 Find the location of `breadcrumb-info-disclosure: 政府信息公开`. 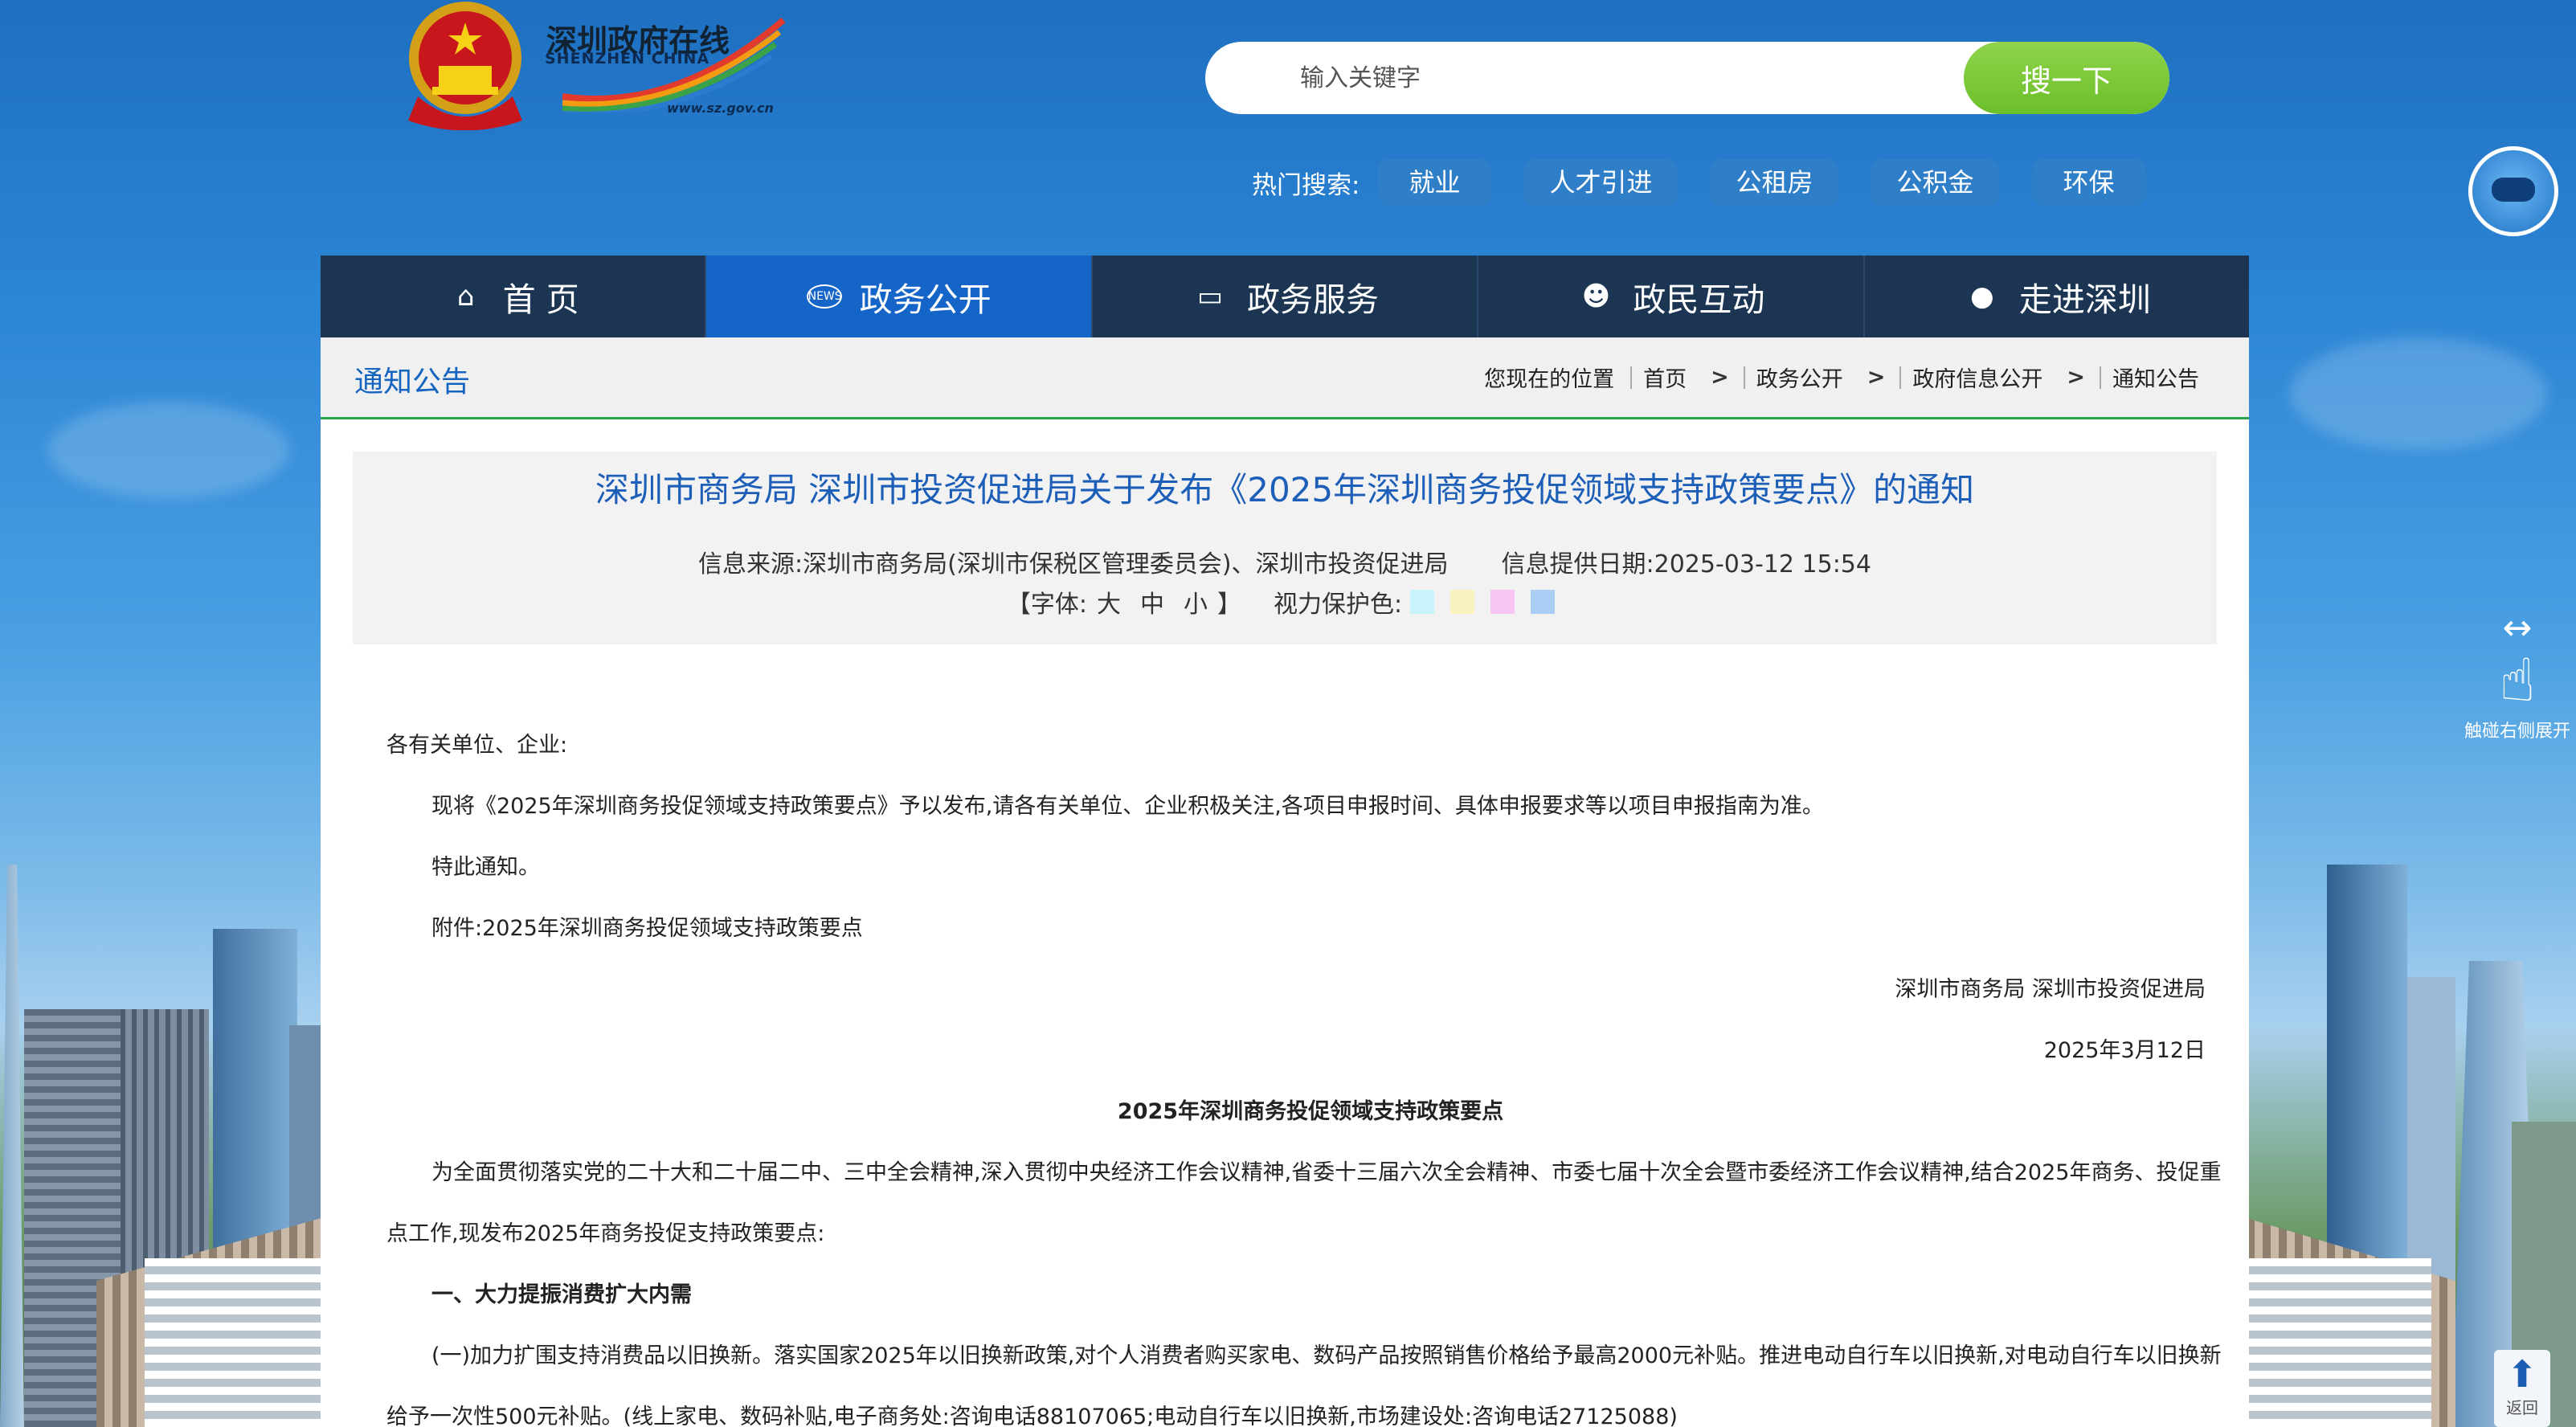

breadcrumb-info-disclosure: 政府信息公开 is located at coordinates (1977, 377).